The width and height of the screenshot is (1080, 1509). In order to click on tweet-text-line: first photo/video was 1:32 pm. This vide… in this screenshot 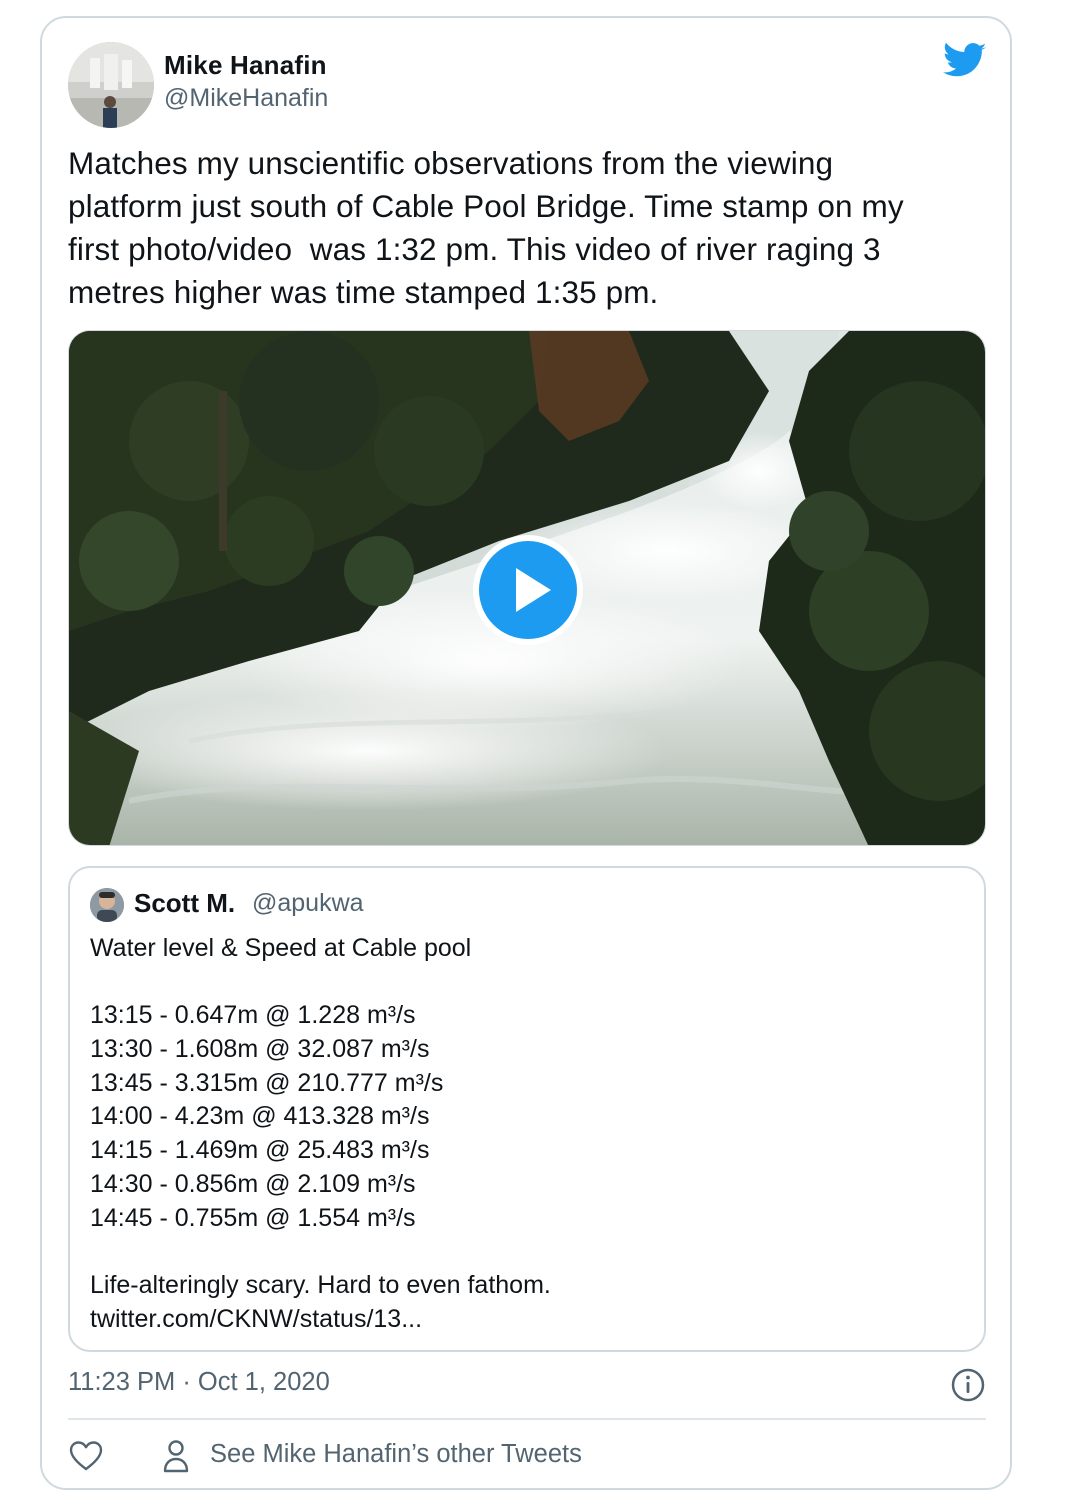, I will do `click(474, 249)`.